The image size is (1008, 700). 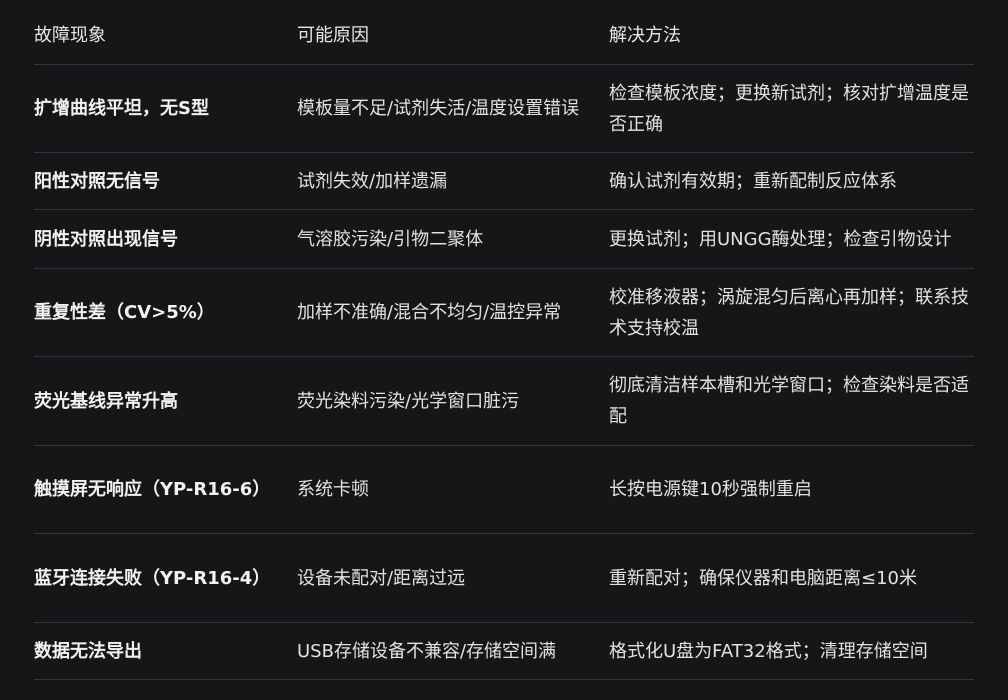 I want to click on cause-cell: 系统卡顿, so click(x=333, y=489).